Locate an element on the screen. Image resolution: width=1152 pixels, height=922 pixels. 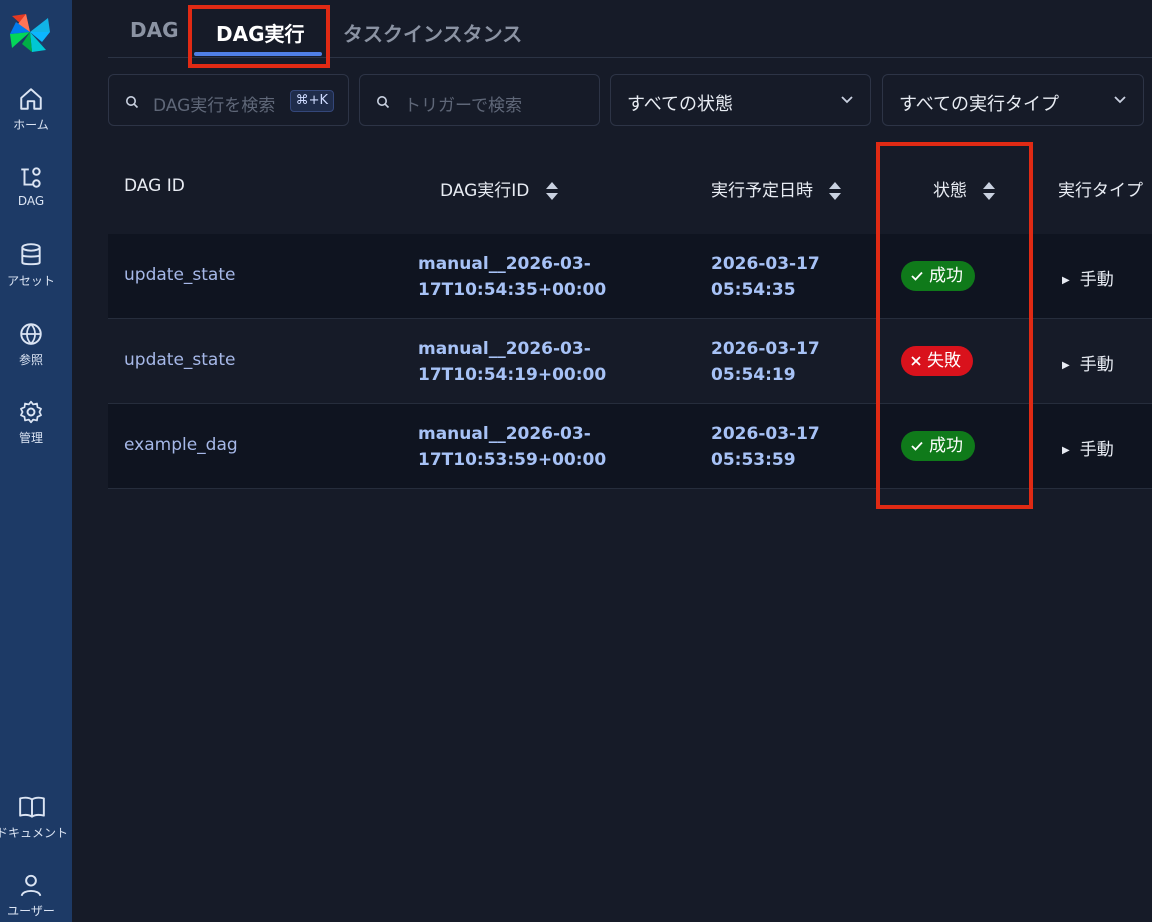
header-run-id: DAG実行ID is located at coordinates (499, 188).